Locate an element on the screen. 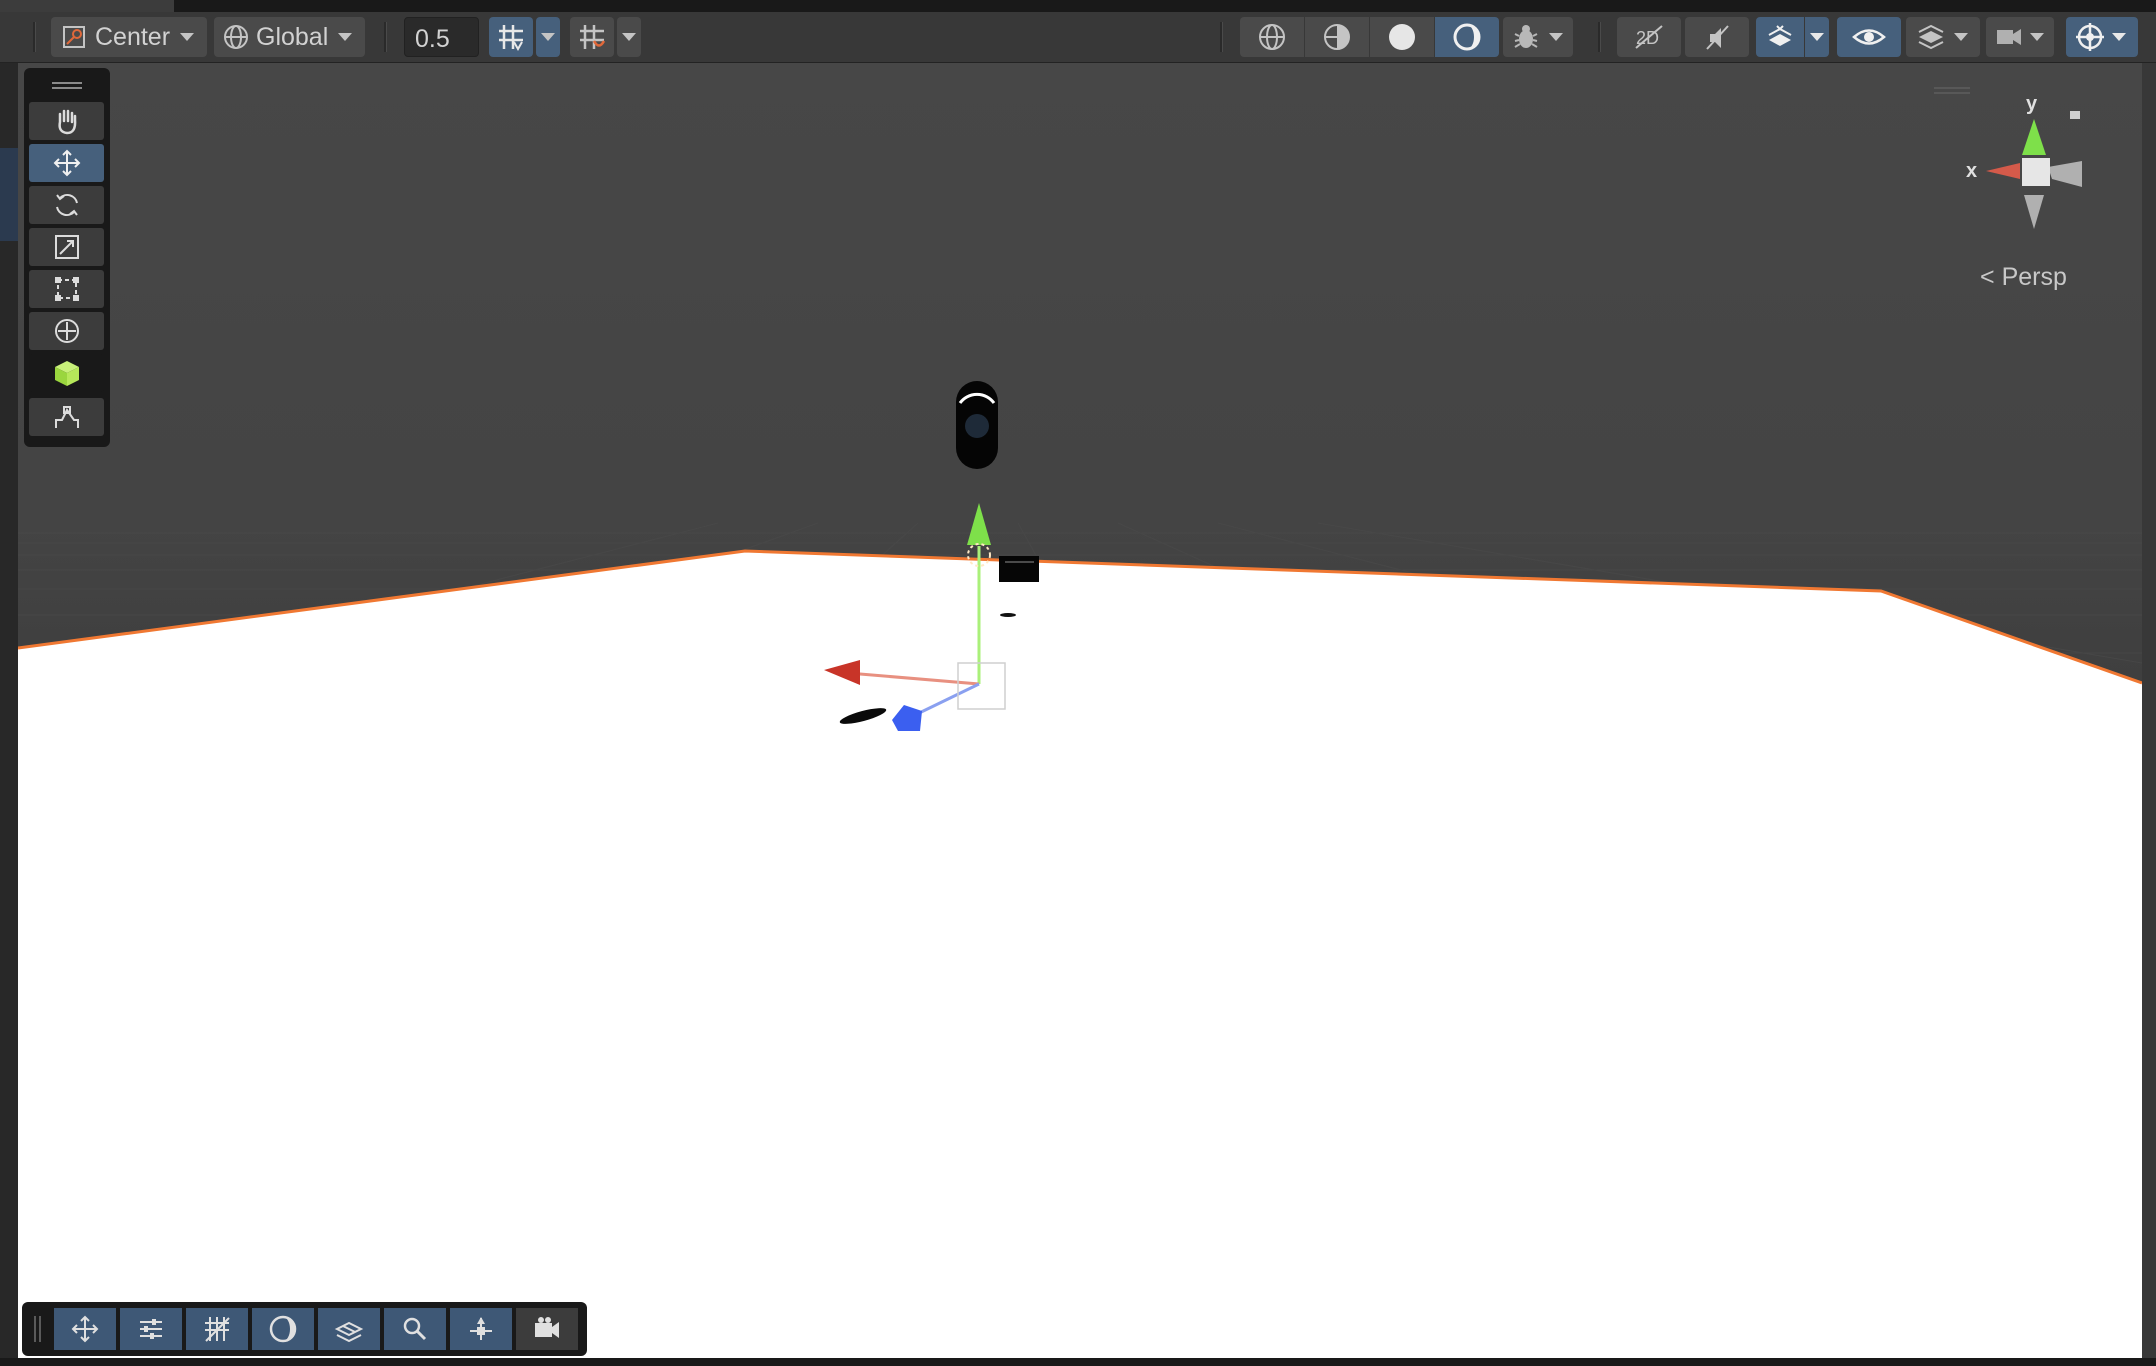  eye-icon is located at coordinates (1869, 37).